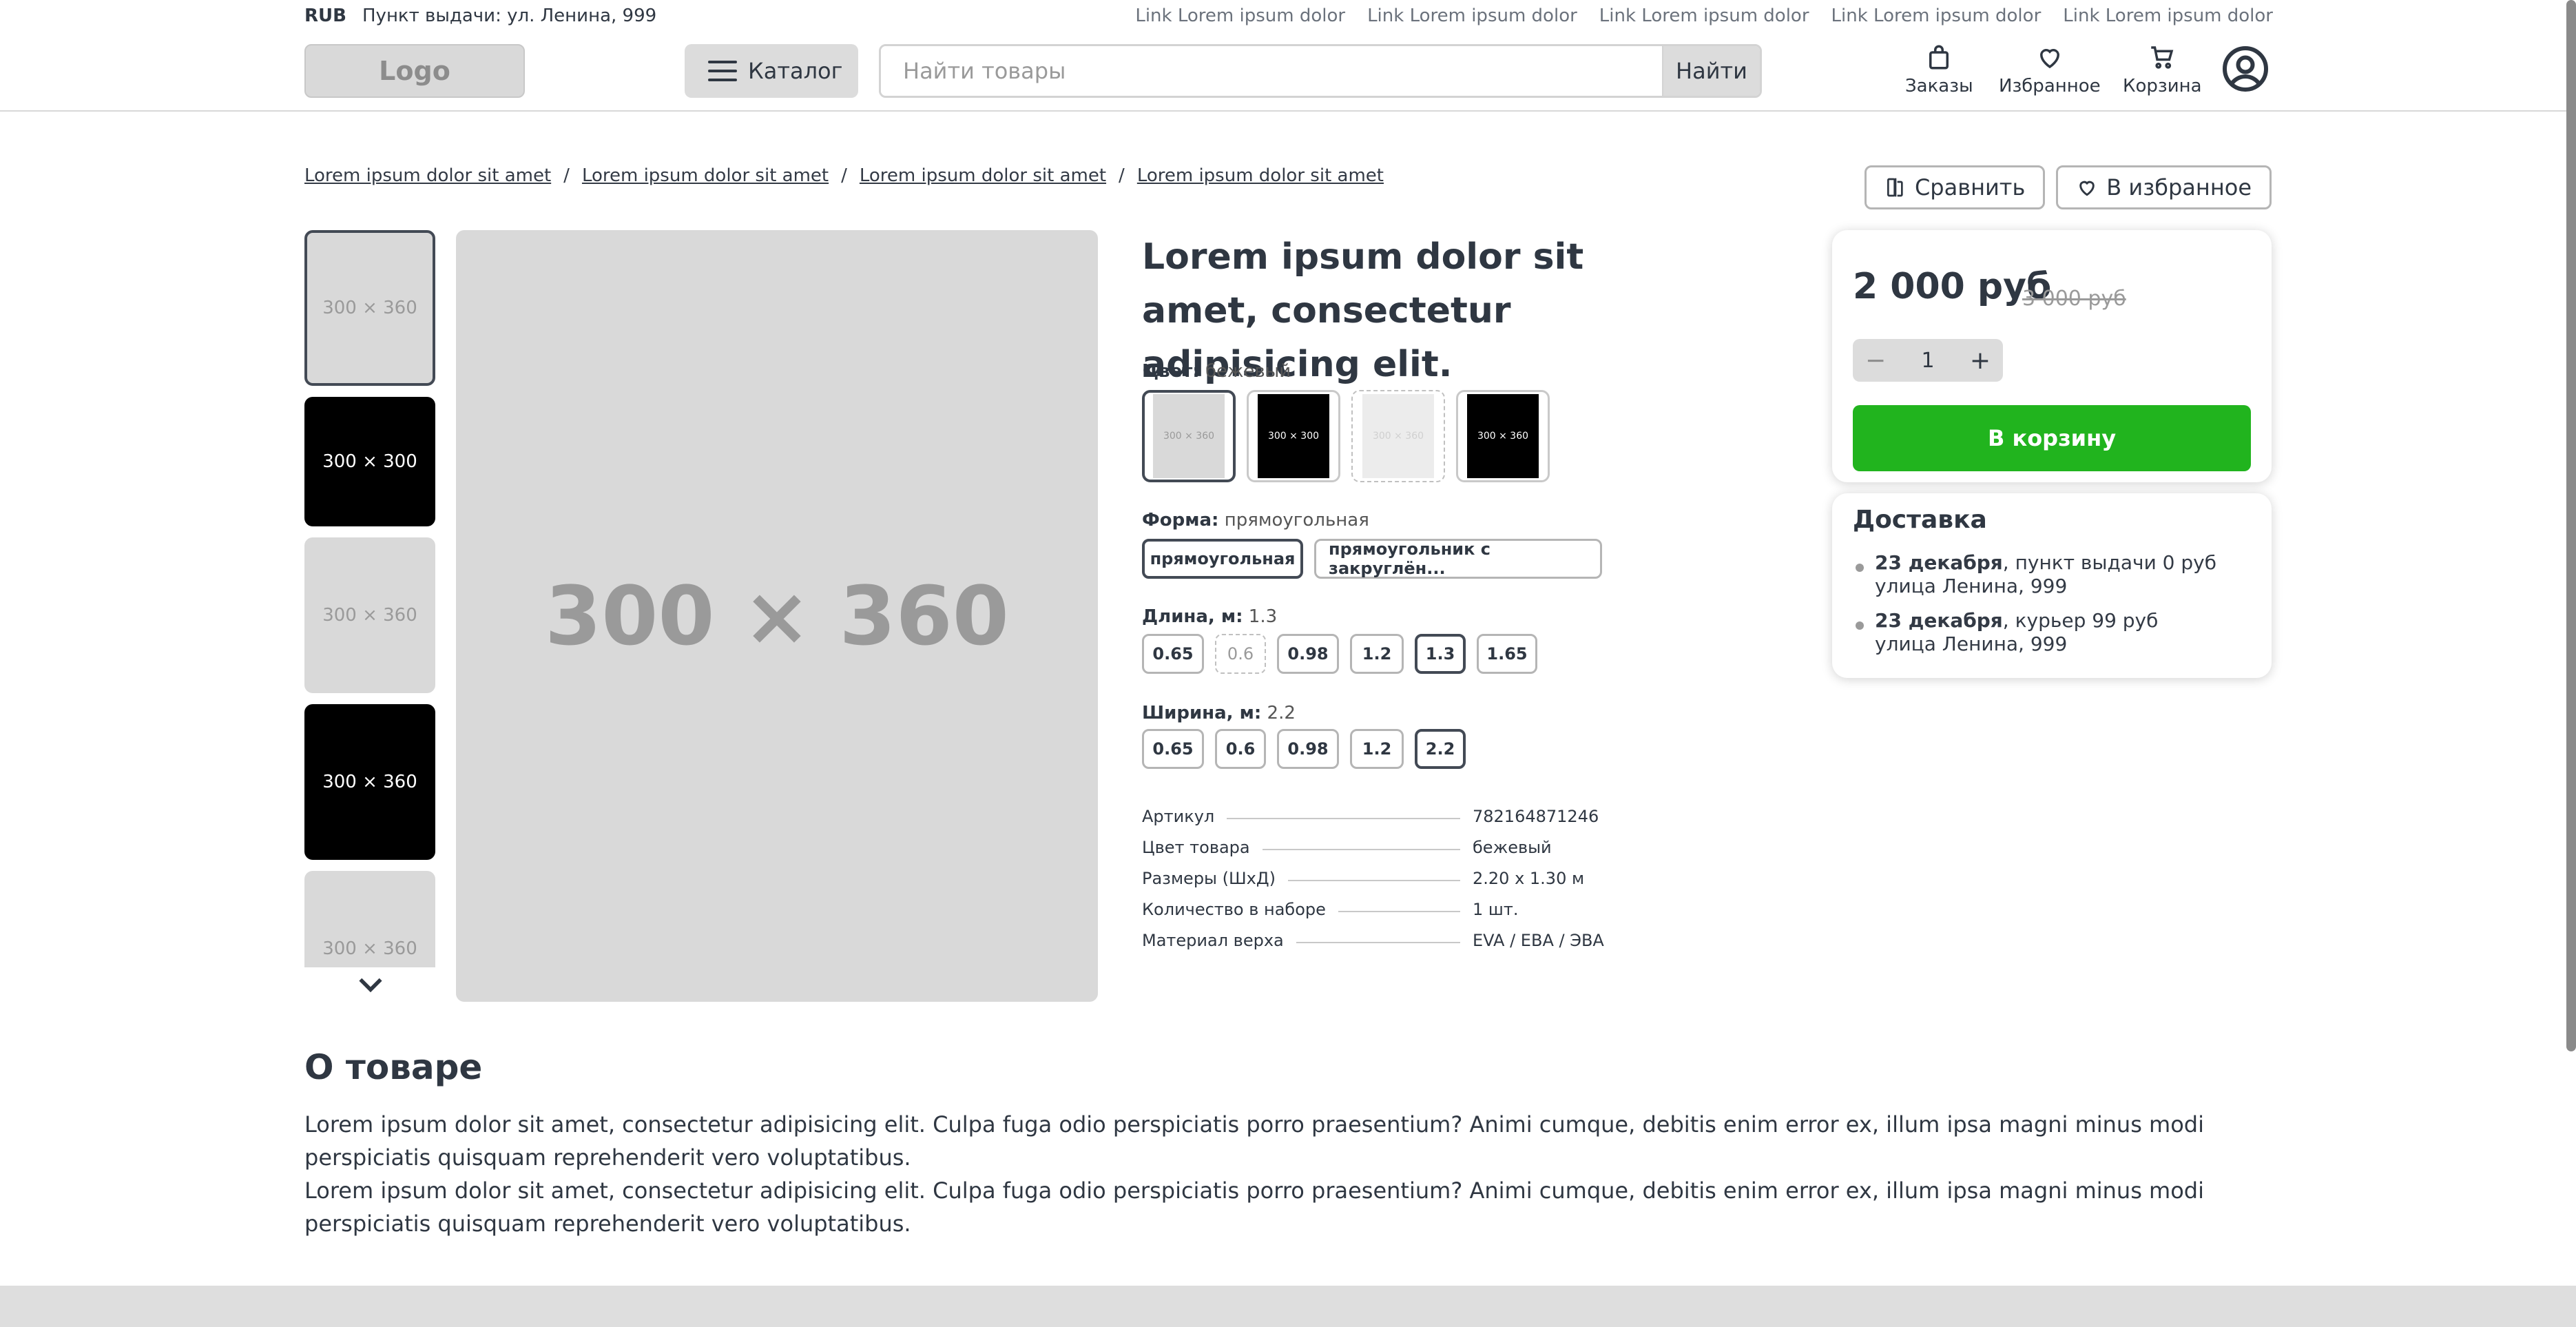  I want to click on length-option: 1.3, so click(1440, 654).